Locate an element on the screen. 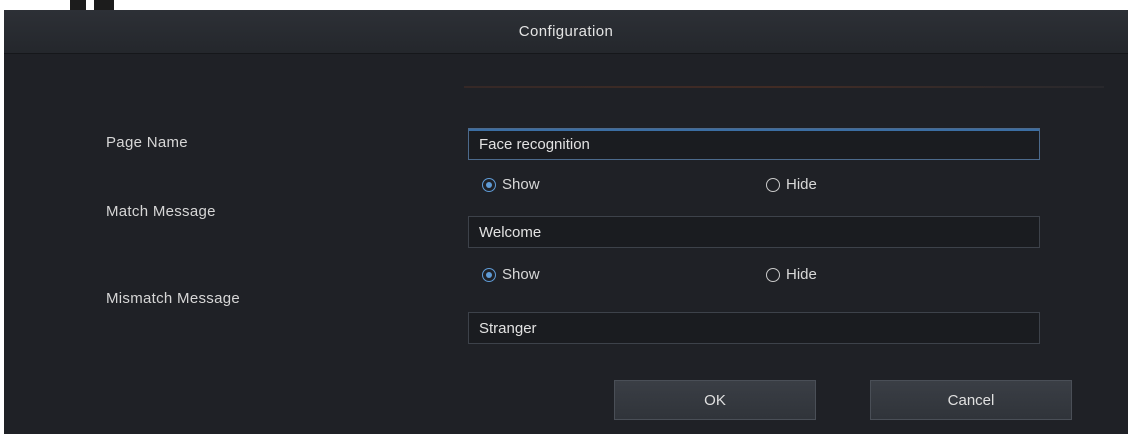 Image resolution: width=1132 pixels, height=434 pixels. mismatch-message-show-radio: Show is located at coordinates (511, 274).